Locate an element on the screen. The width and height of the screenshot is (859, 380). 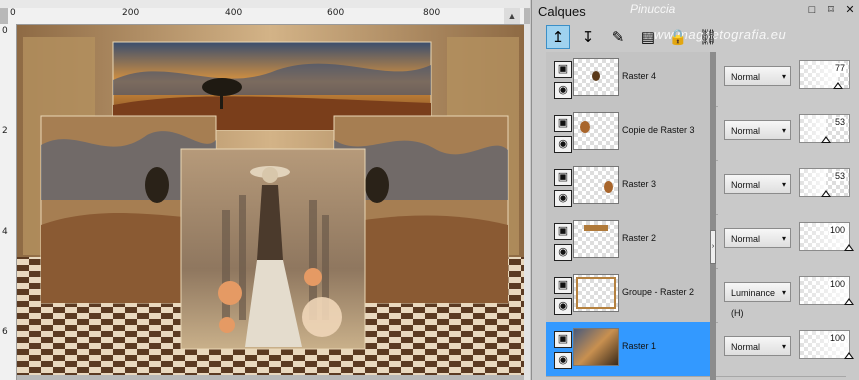
maximize-icon: □ is located at coordinates (812, 10).